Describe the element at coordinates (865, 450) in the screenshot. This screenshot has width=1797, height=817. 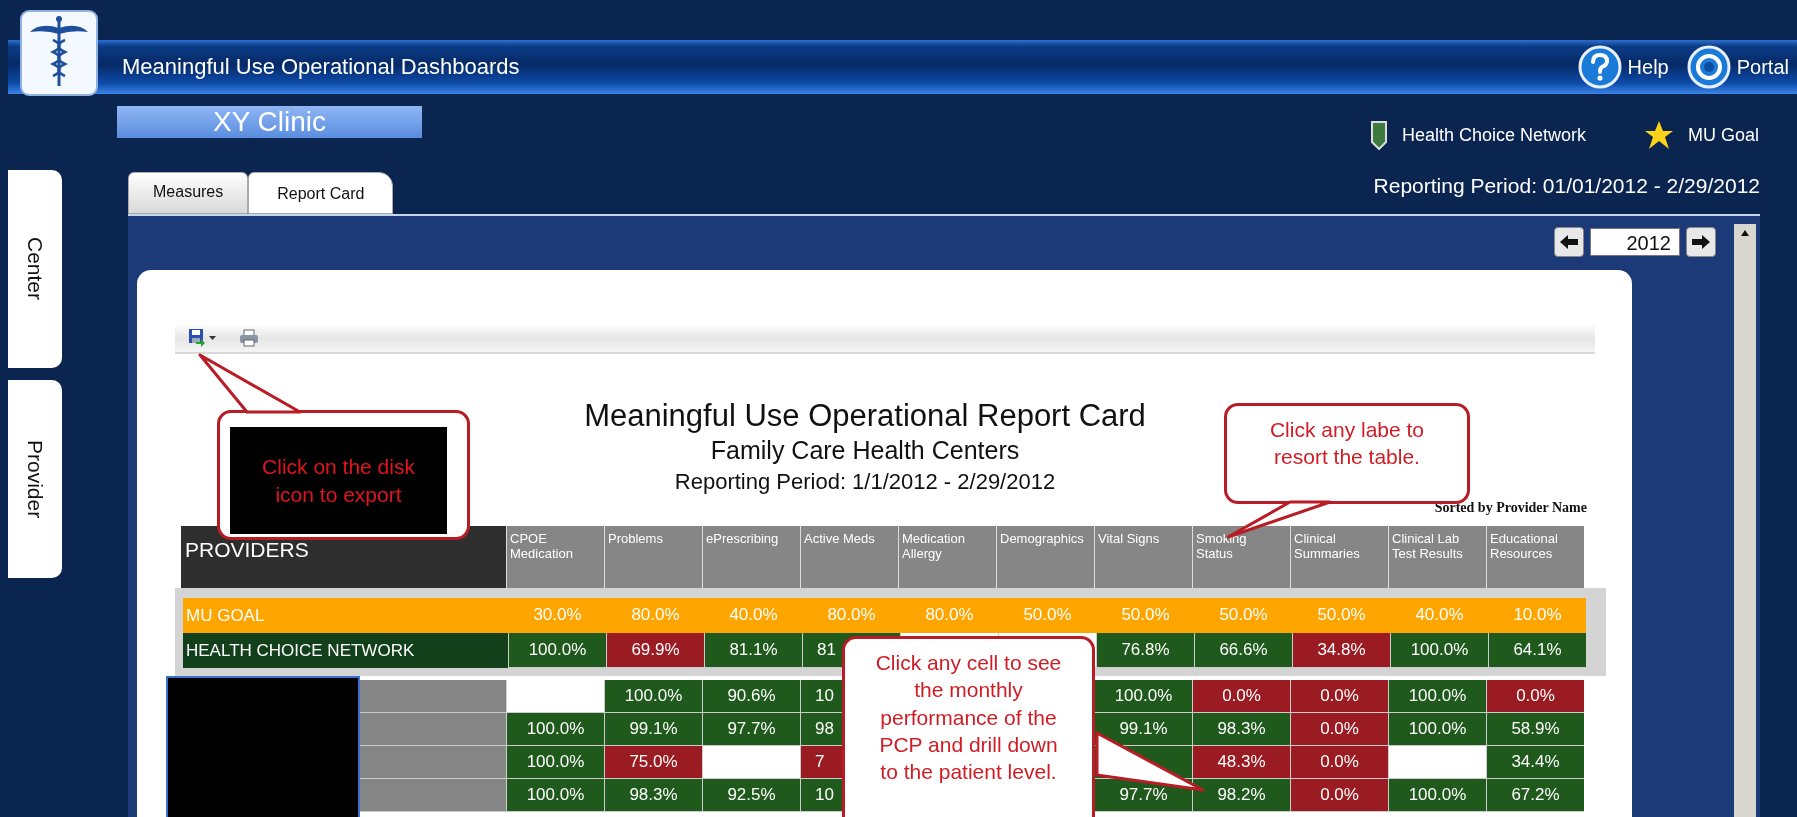
I see `report-subtitle: Family Care Health Centers` at that location.